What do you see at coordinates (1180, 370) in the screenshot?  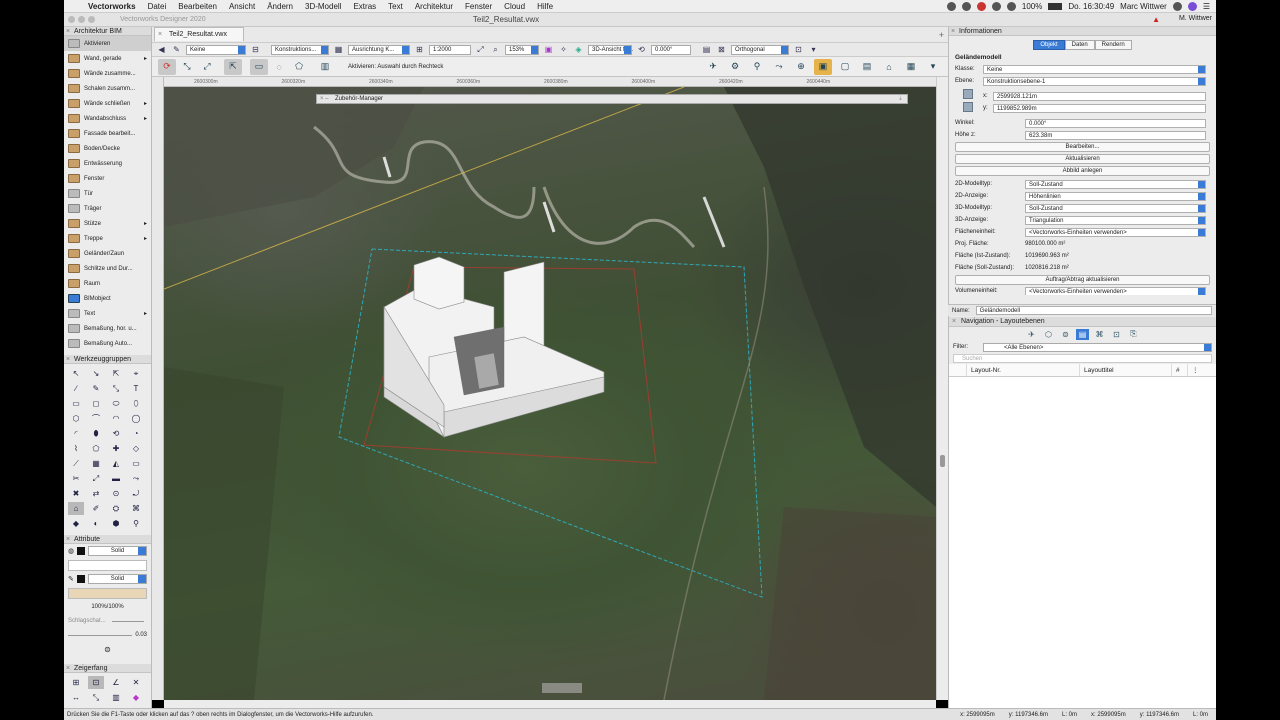 I see `col-hash: #` at bounding box center [1180, 370].